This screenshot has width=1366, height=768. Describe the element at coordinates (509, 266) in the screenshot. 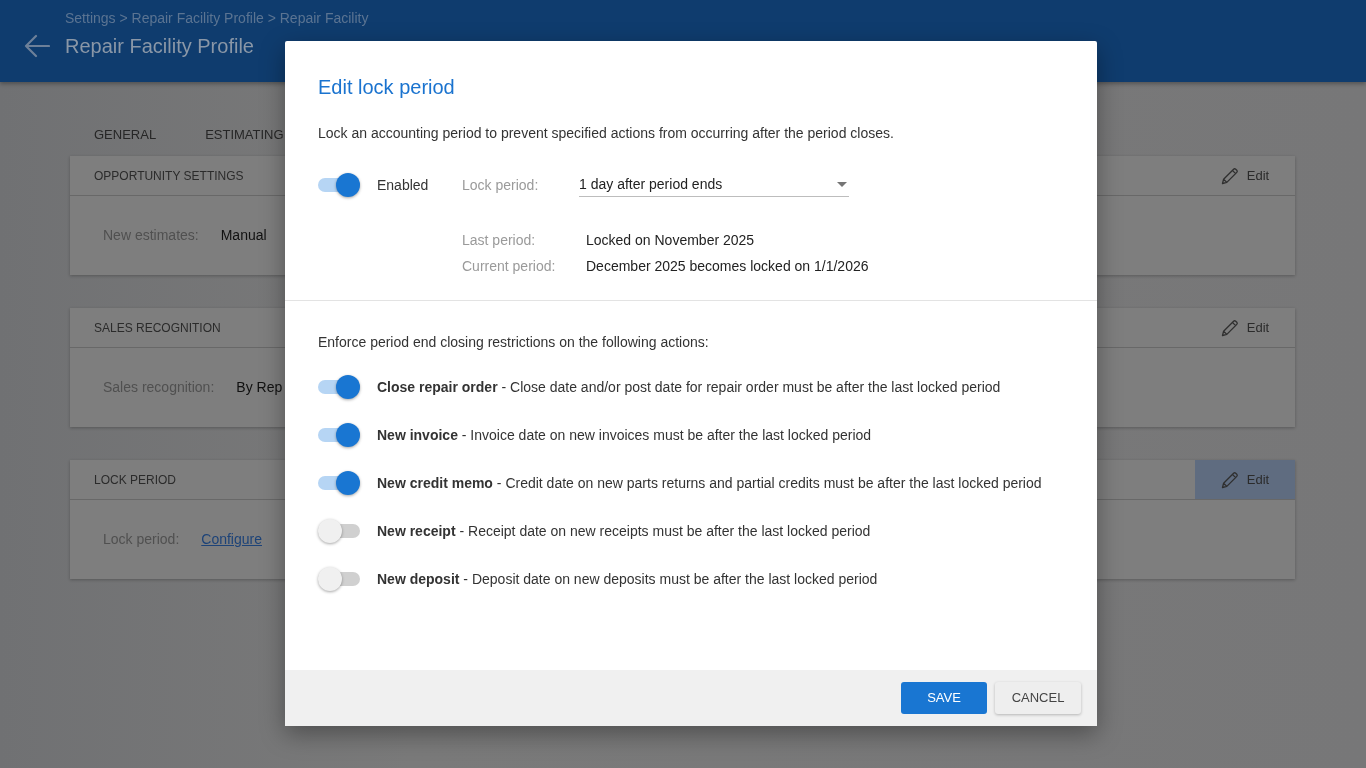

I see `period-label: Current period:` at that location.